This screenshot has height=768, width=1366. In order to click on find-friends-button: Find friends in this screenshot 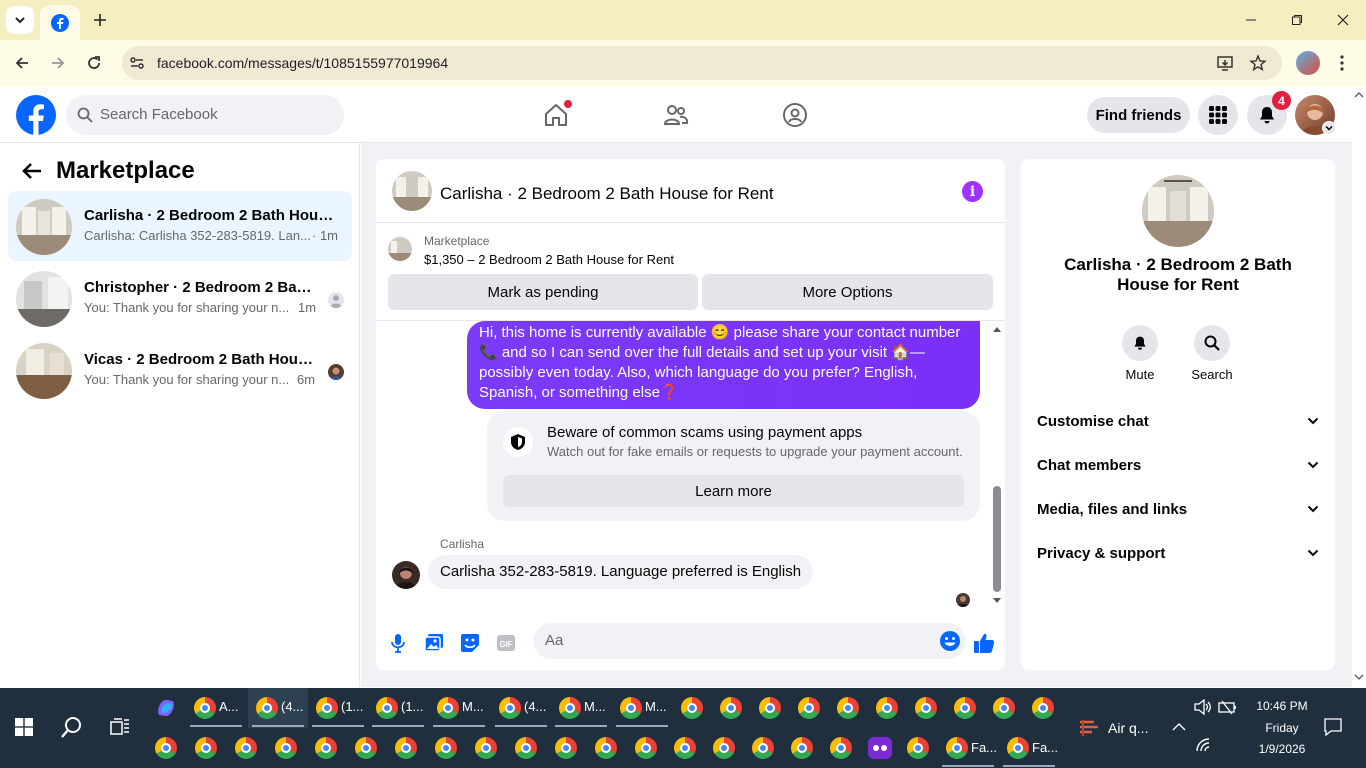, I will do `click(1138, 115)`.